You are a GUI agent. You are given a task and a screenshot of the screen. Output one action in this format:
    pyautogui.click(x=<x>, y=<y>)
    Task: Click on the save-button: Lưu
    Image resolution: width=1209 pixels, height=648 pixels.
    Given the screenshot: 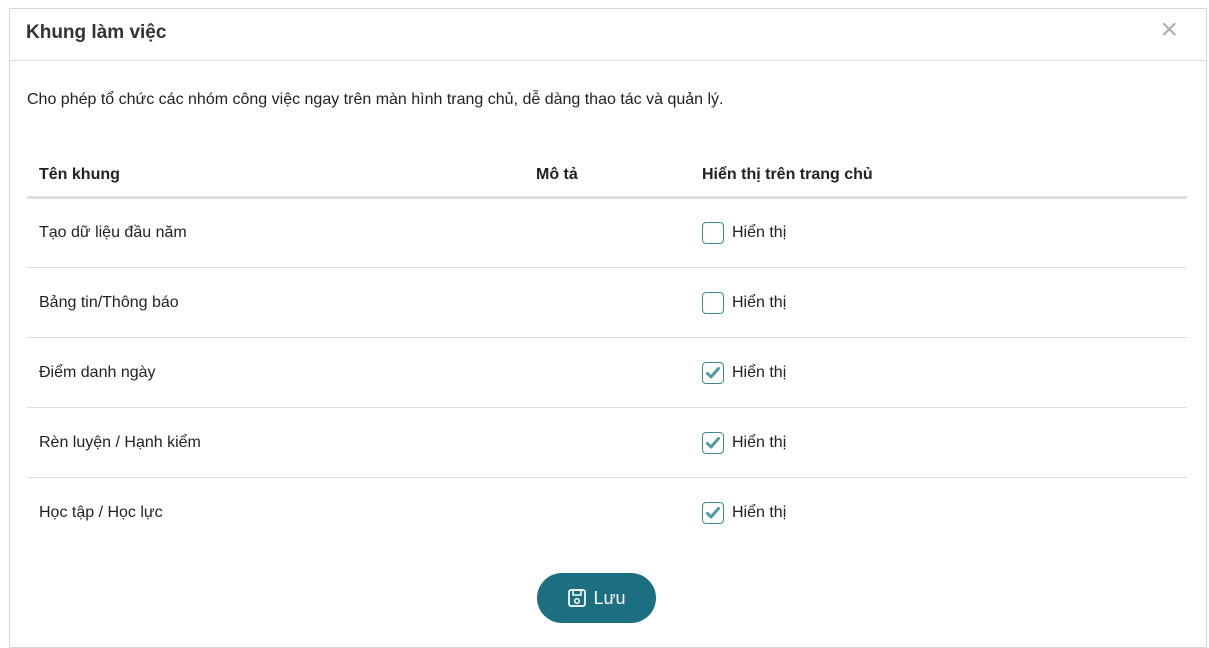 What is the action you would take?
    pyautogui.click(x=596, y=598)
    